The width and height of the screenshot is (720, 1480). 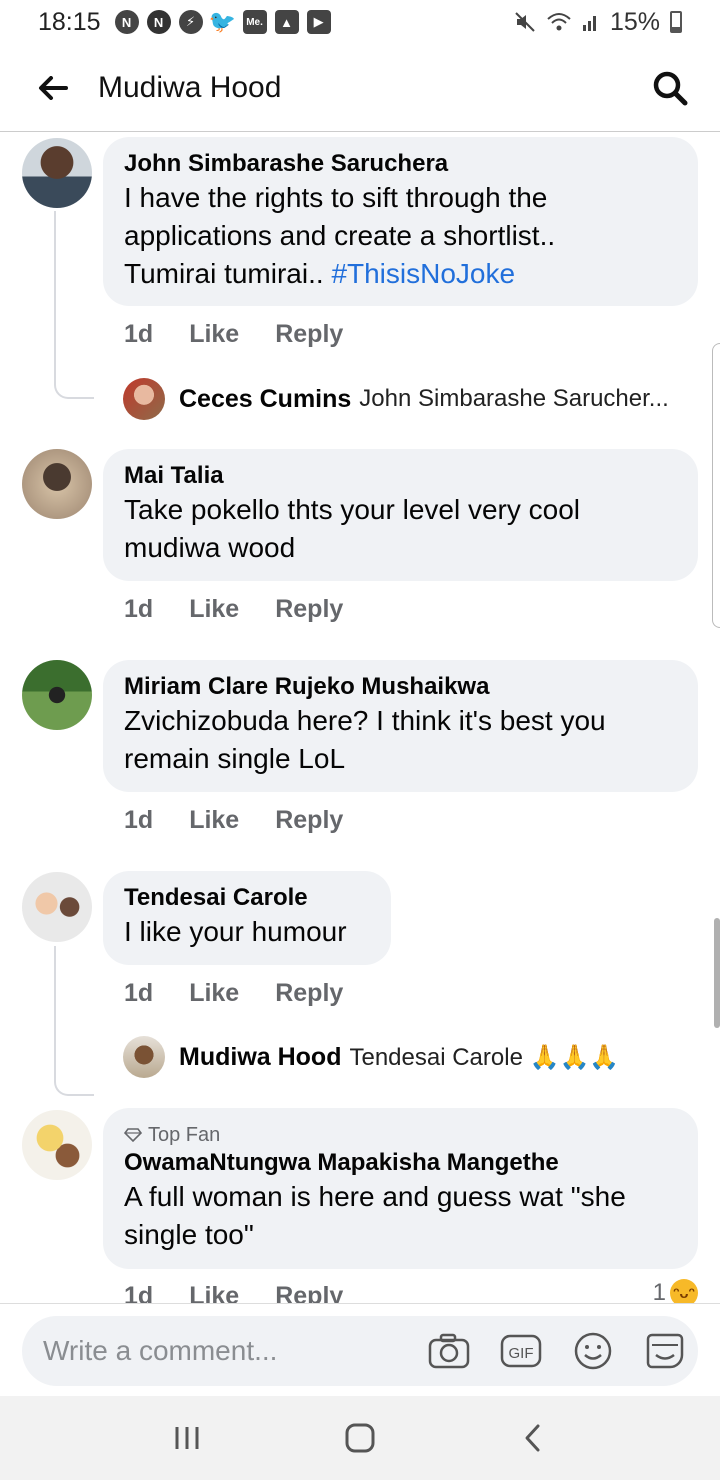 What do you see at coordinates (400, 1163) in the screenshot?
I see `comment-author: OwamaNtungwa Mapakisha Mangethe` at bounding box center [400, 1163].